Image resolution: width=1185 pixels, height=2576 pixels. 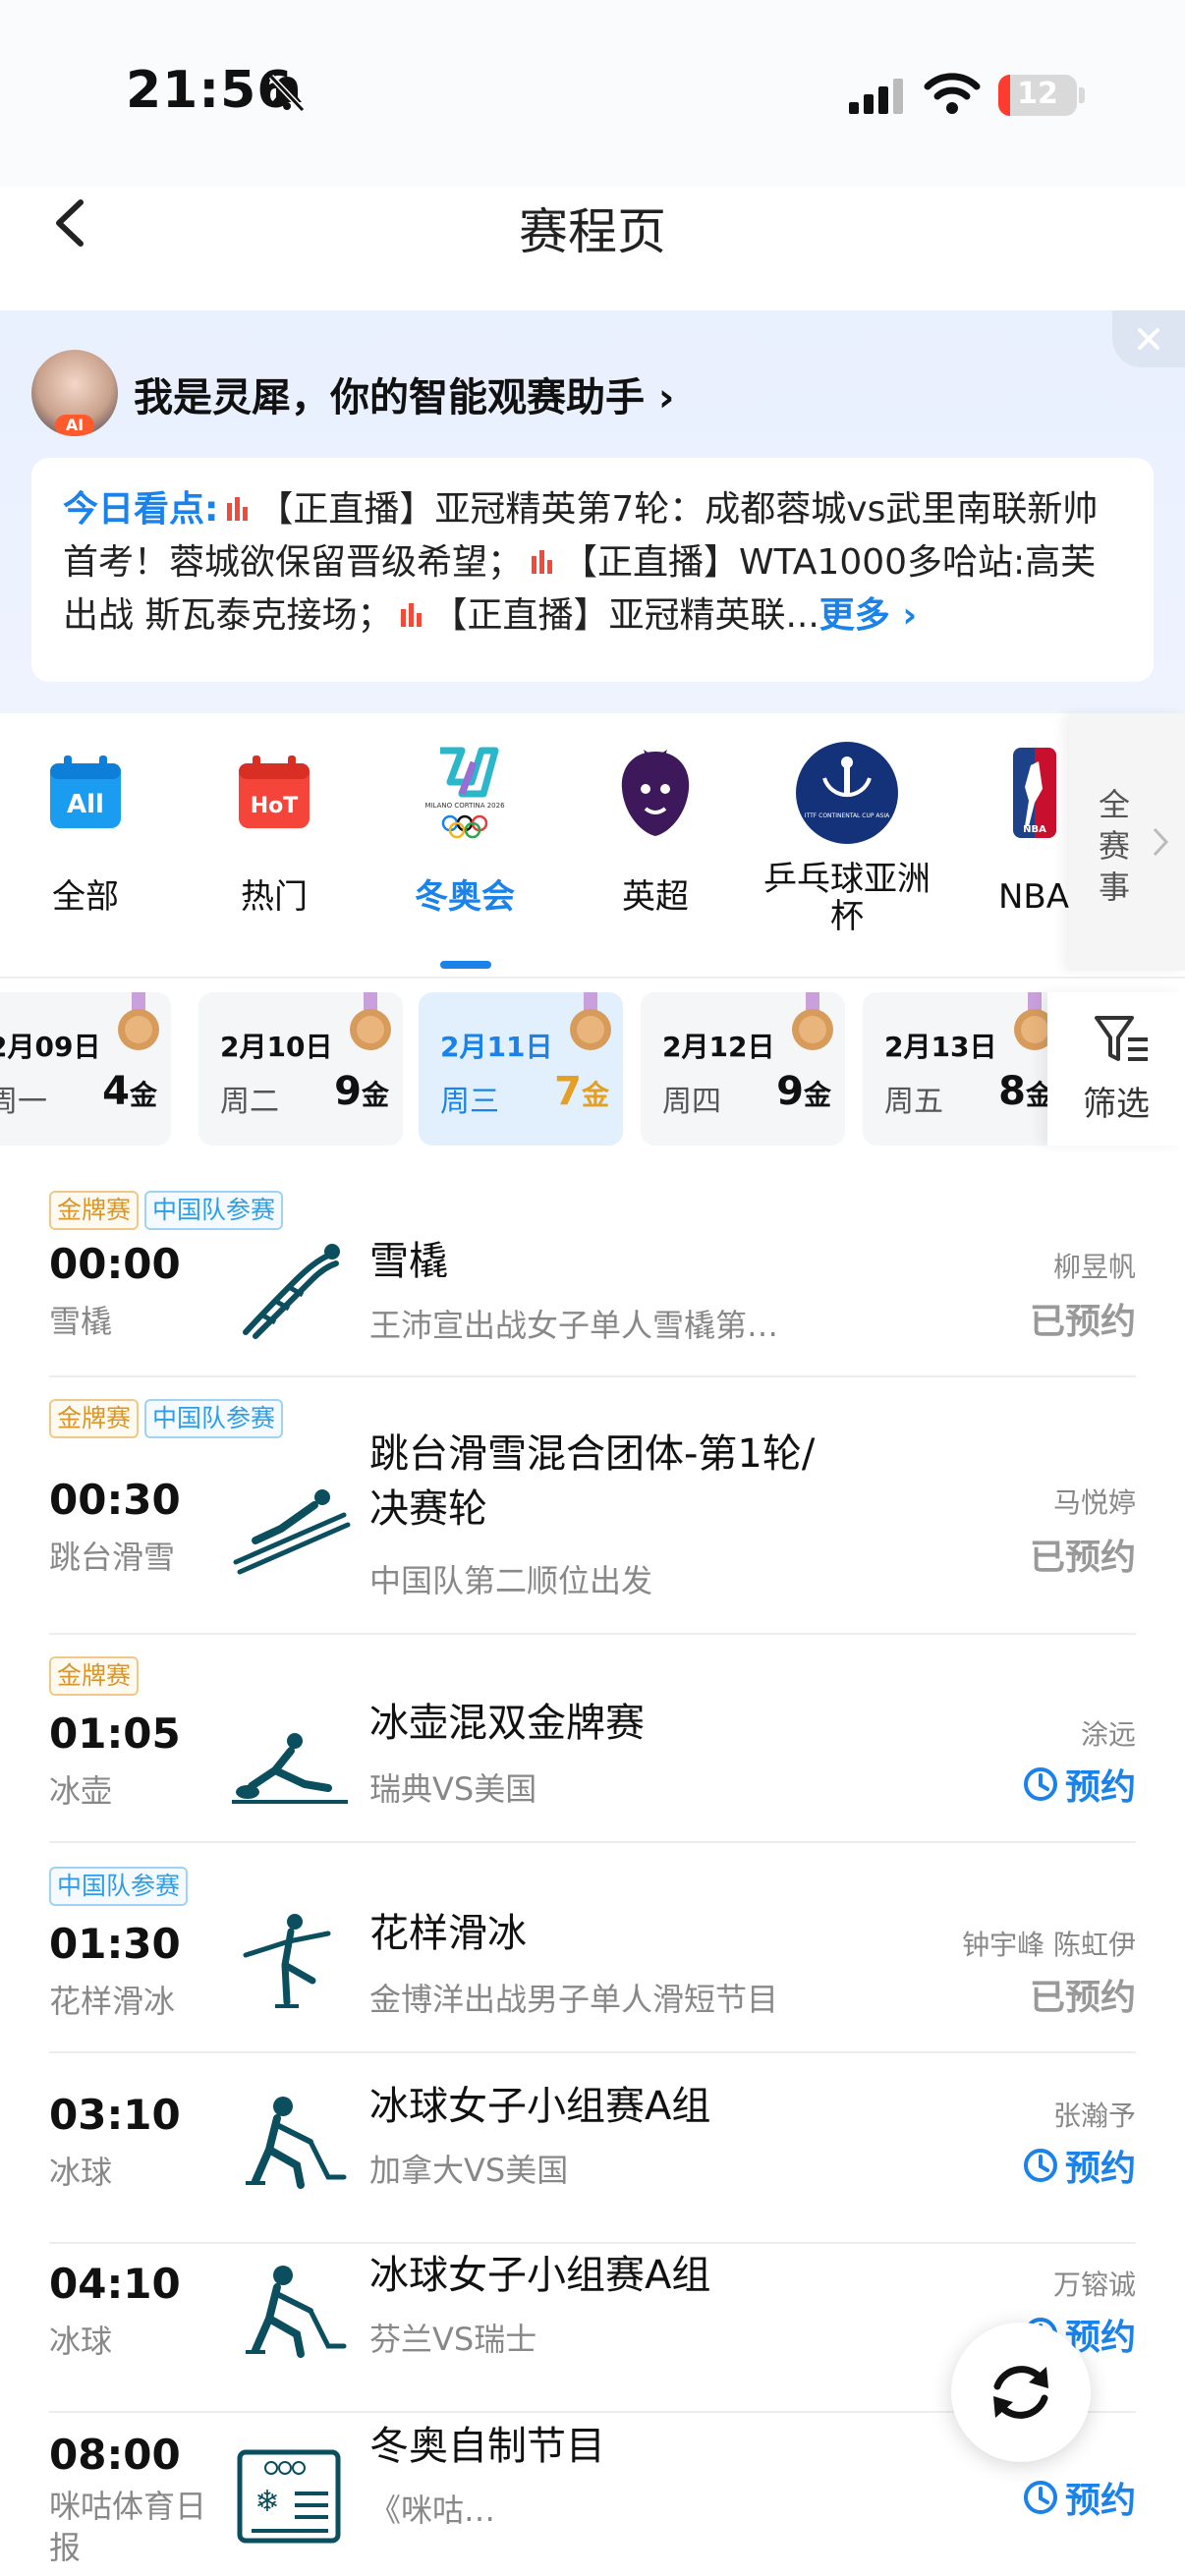 I want to click on svg-text: NBA, so click(x=1034, y=829).